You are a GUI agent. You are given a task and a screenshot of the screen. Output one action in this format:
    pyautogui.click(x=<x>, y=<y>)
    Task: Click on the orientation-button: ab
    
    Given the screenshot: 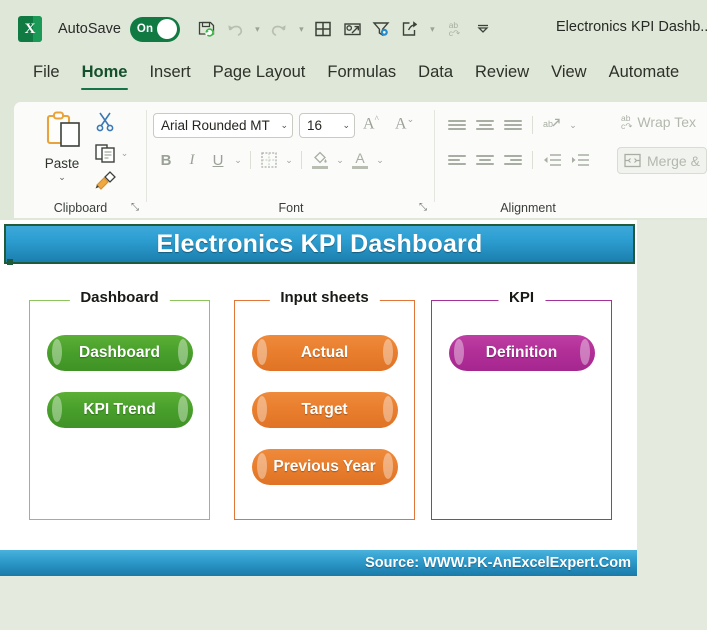 What is the action you would take?
    pyautogui.click(x=552, y=125)
    